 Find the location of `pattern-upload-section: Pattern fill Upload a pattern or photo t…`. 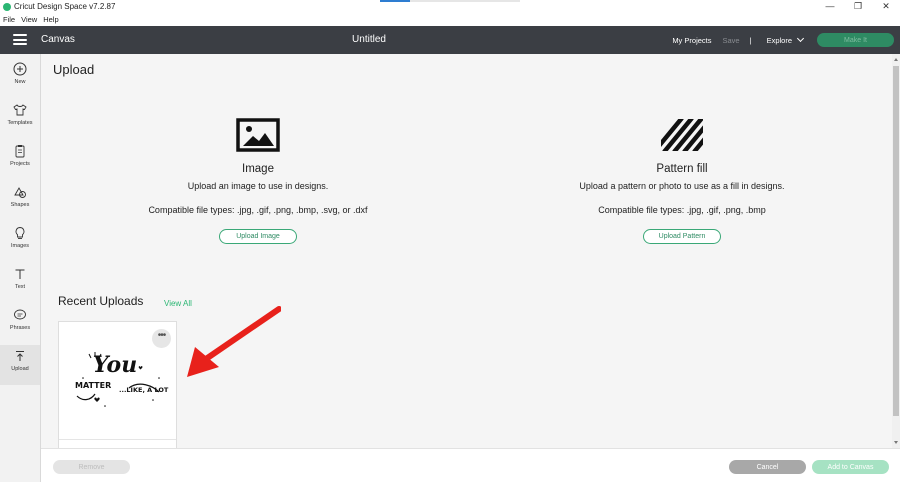

pattern-upload-section: Pattern fill Upload a pattern or photo t… is located at coordinates (682, 181).